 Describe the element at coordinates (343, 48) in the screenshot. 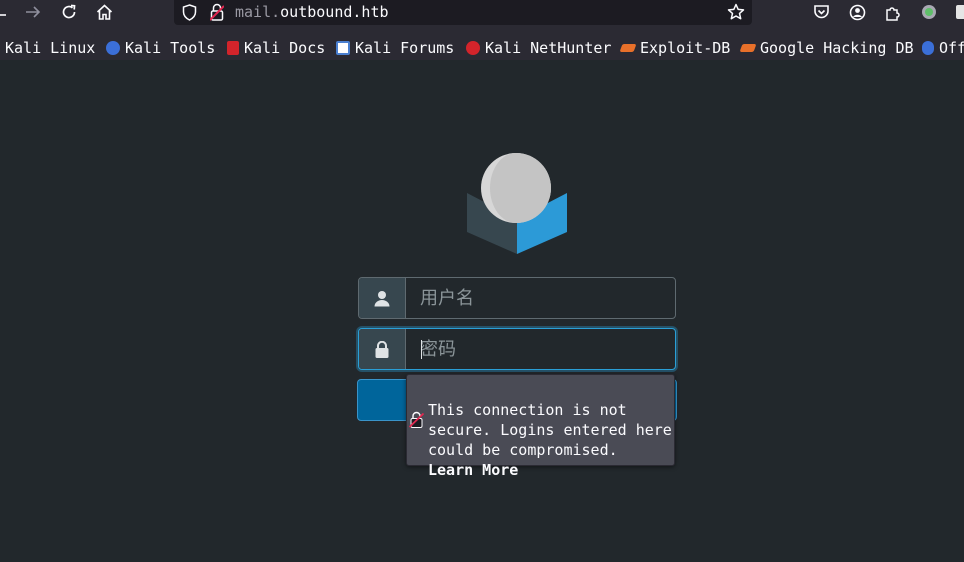

I see `kali-forums-icon` at that location.